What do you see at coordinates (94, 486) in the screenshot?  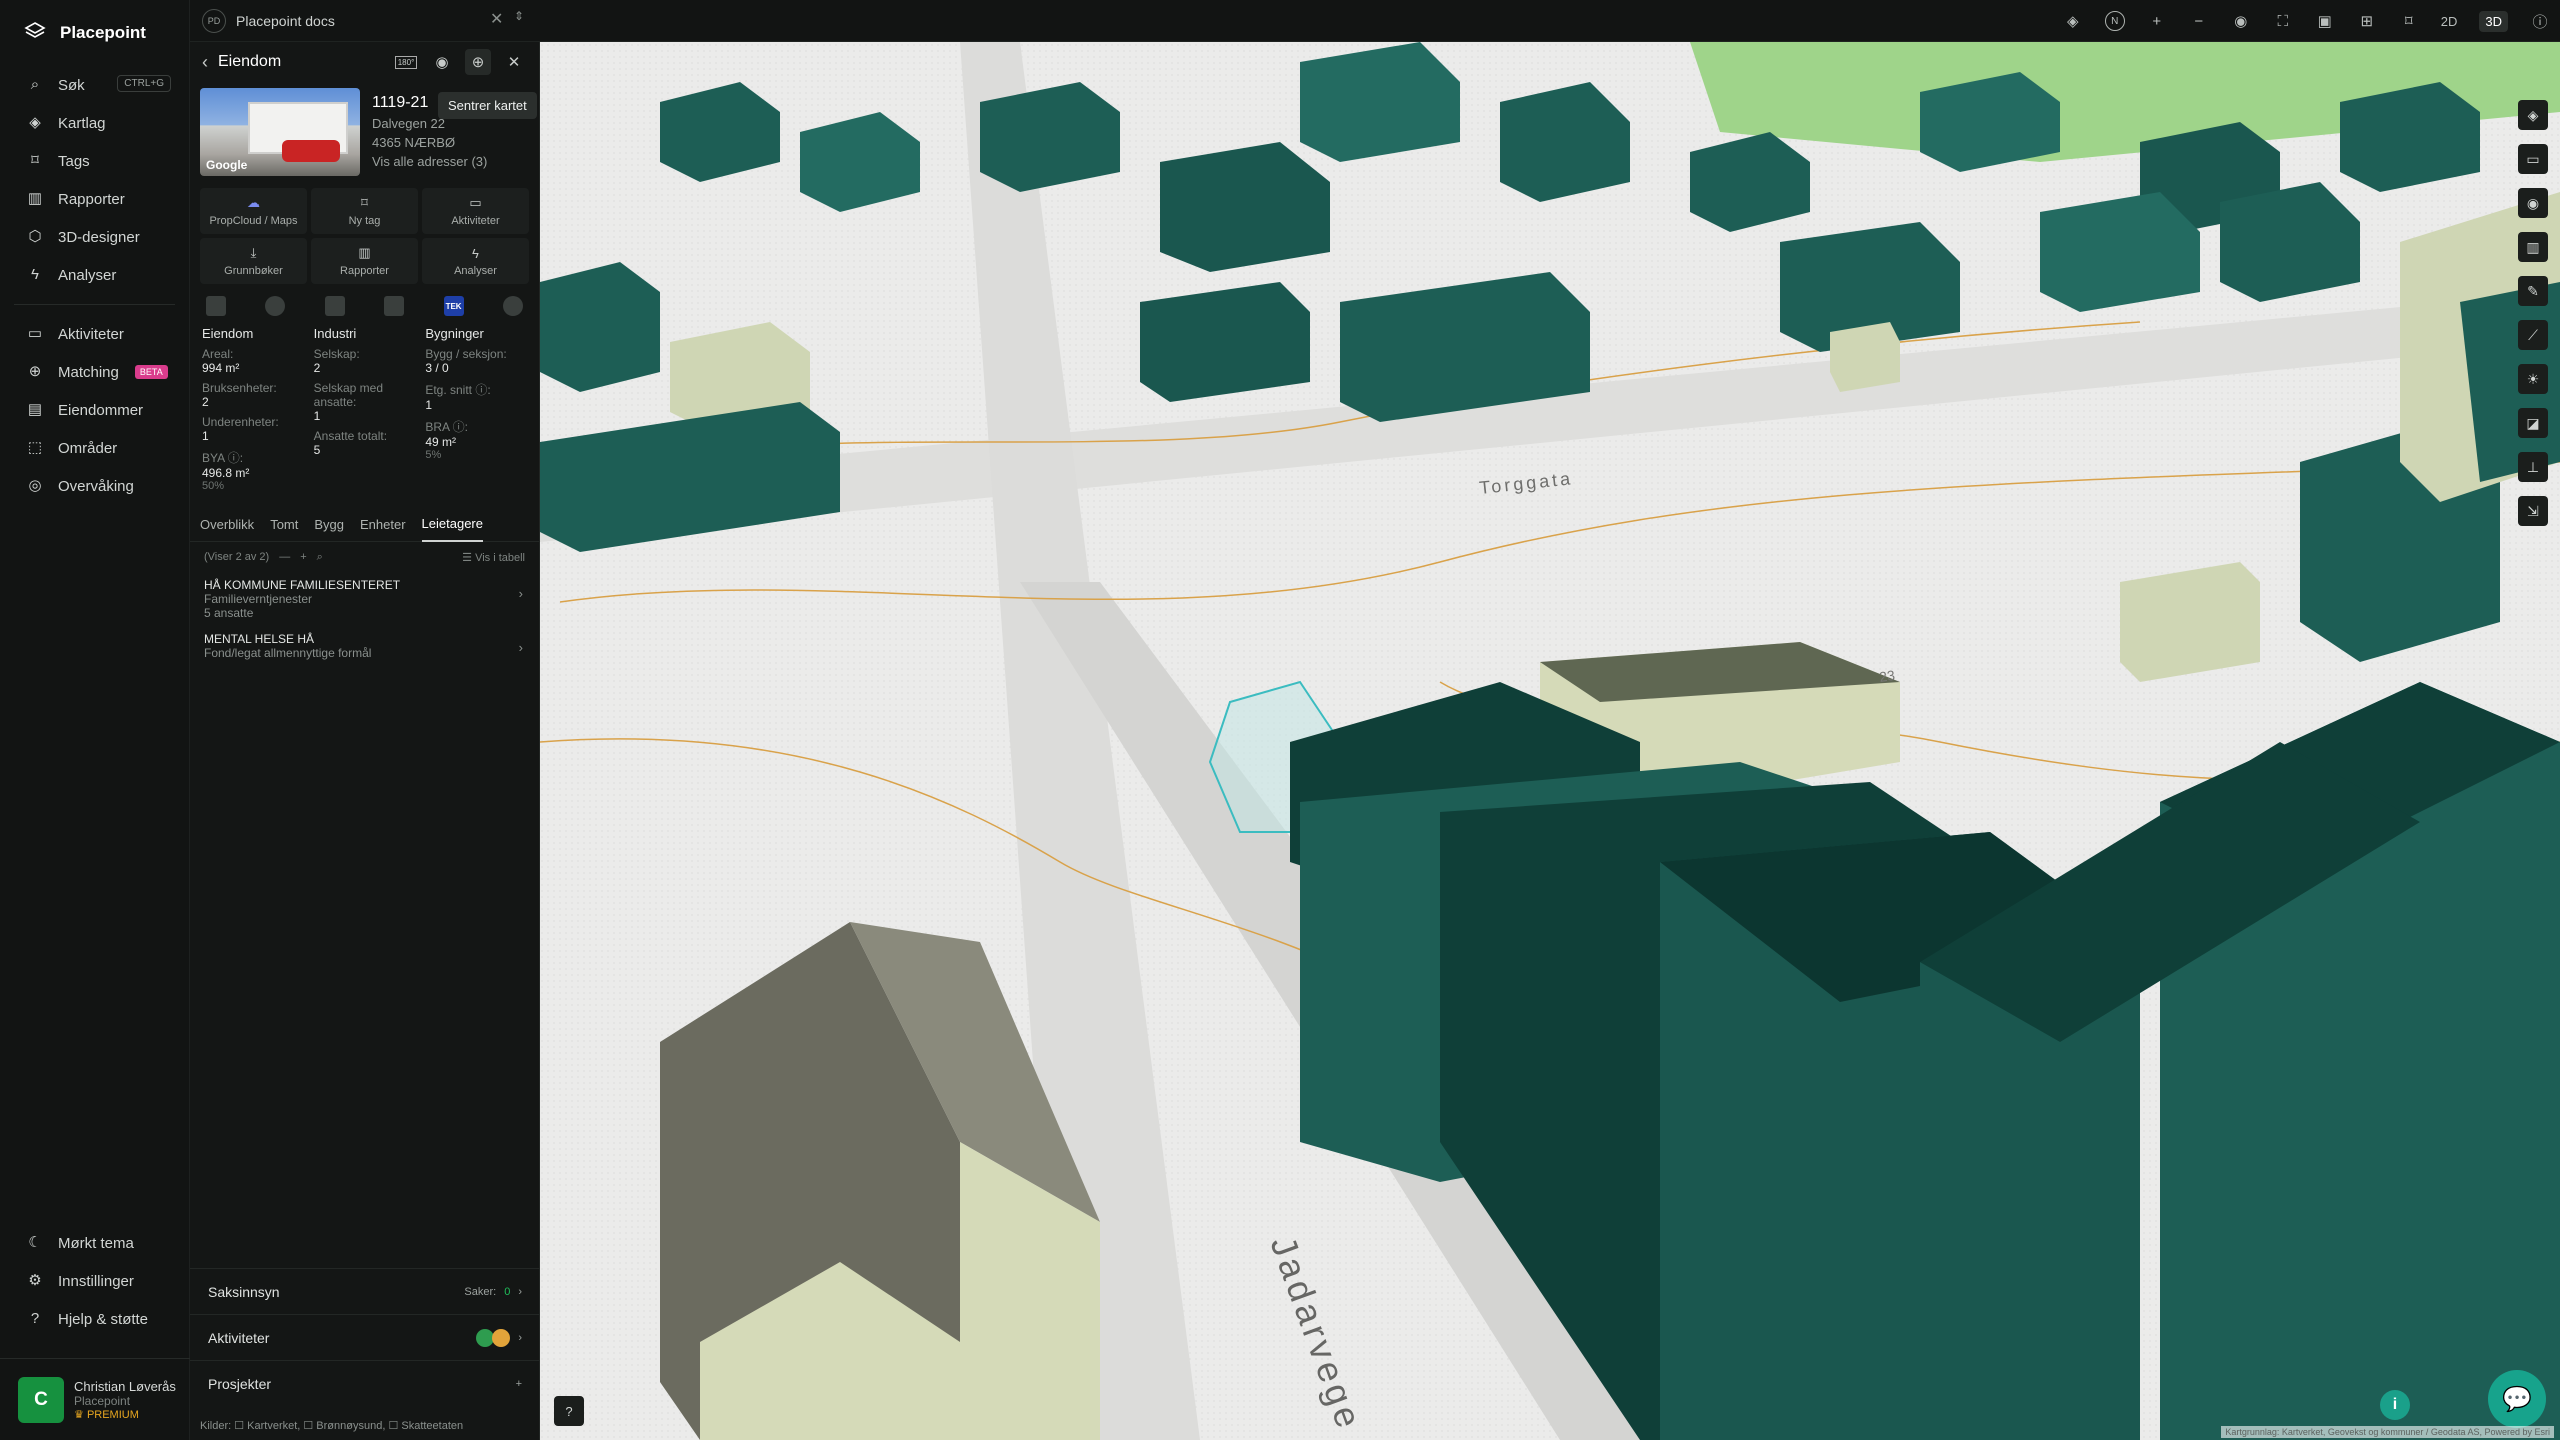 I see `nav-item-overvaking: ◎ Overvåking` at bounding box center [94, 486].